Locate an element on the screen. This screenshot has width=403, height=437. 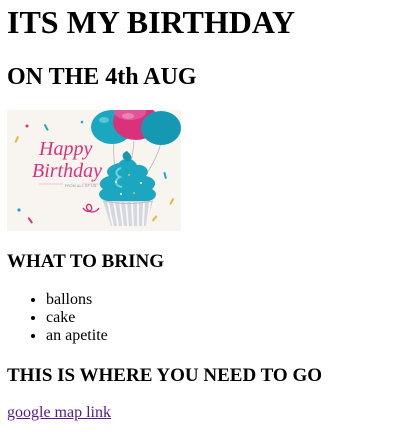
list-item: ballons is located at coordinates (77, 300).